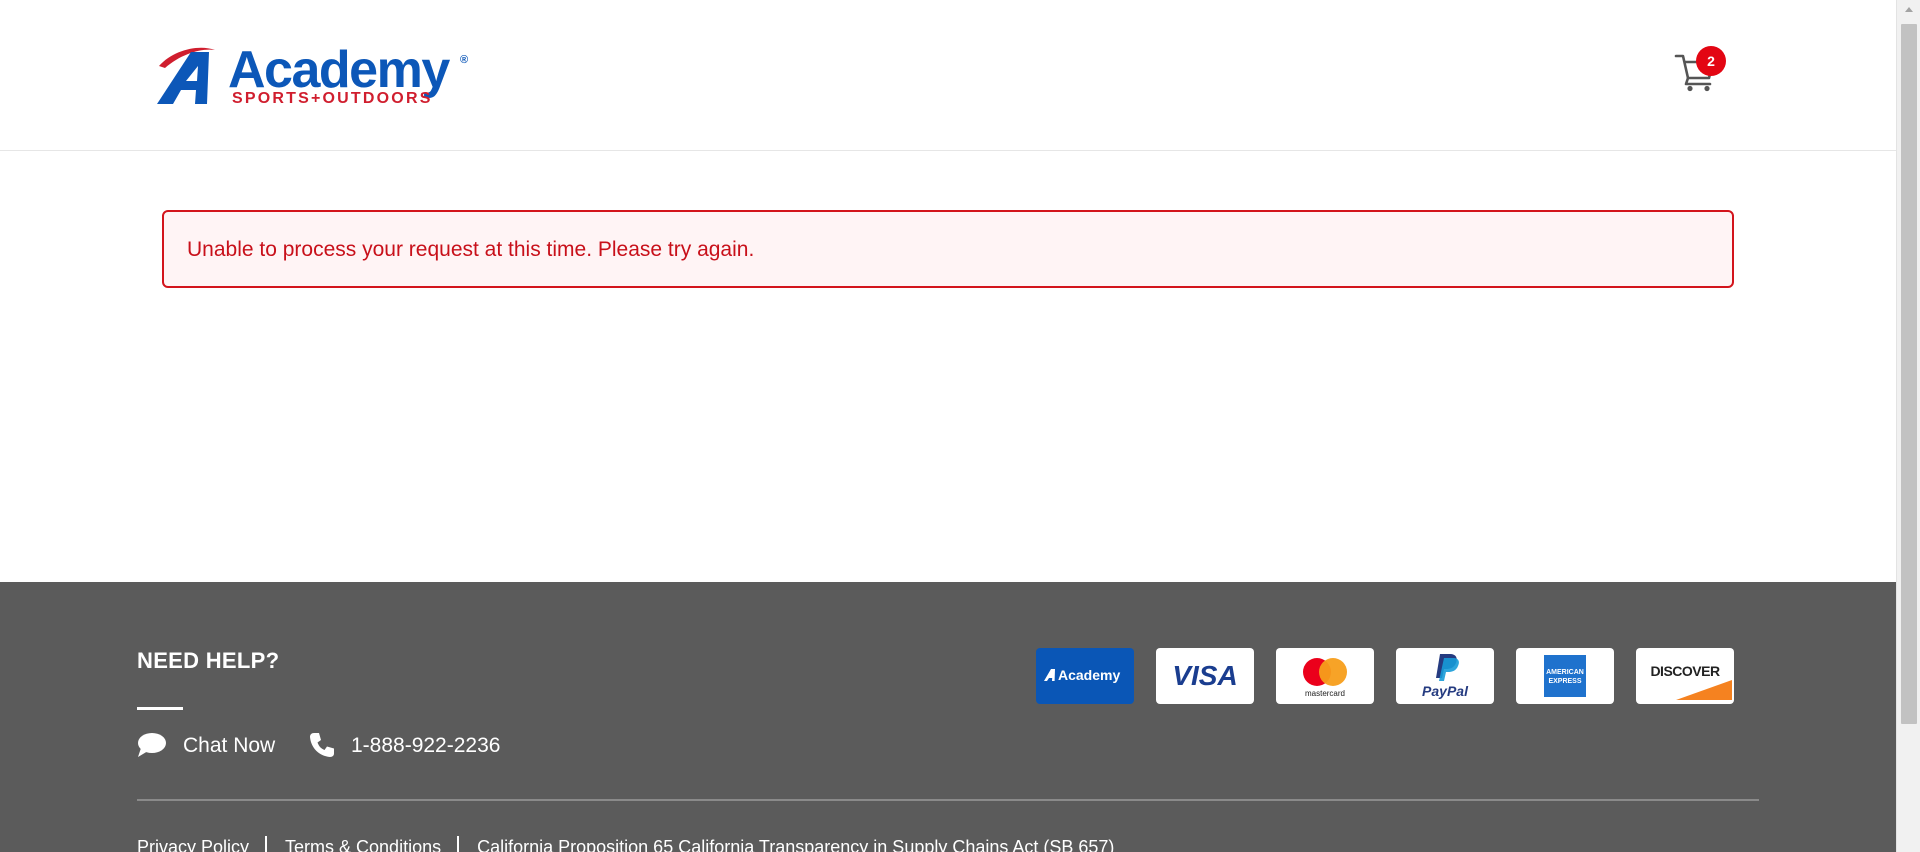  I want to click on vertical-scrollbar, so click(1908, 426).